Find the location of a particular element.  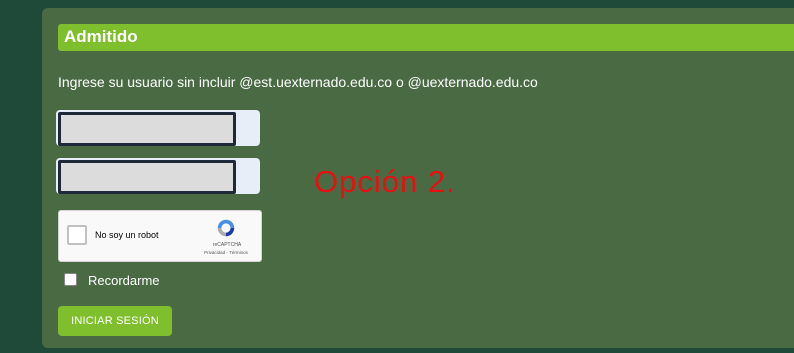

panel-title: Admitido is located at coordinates (101, 36).